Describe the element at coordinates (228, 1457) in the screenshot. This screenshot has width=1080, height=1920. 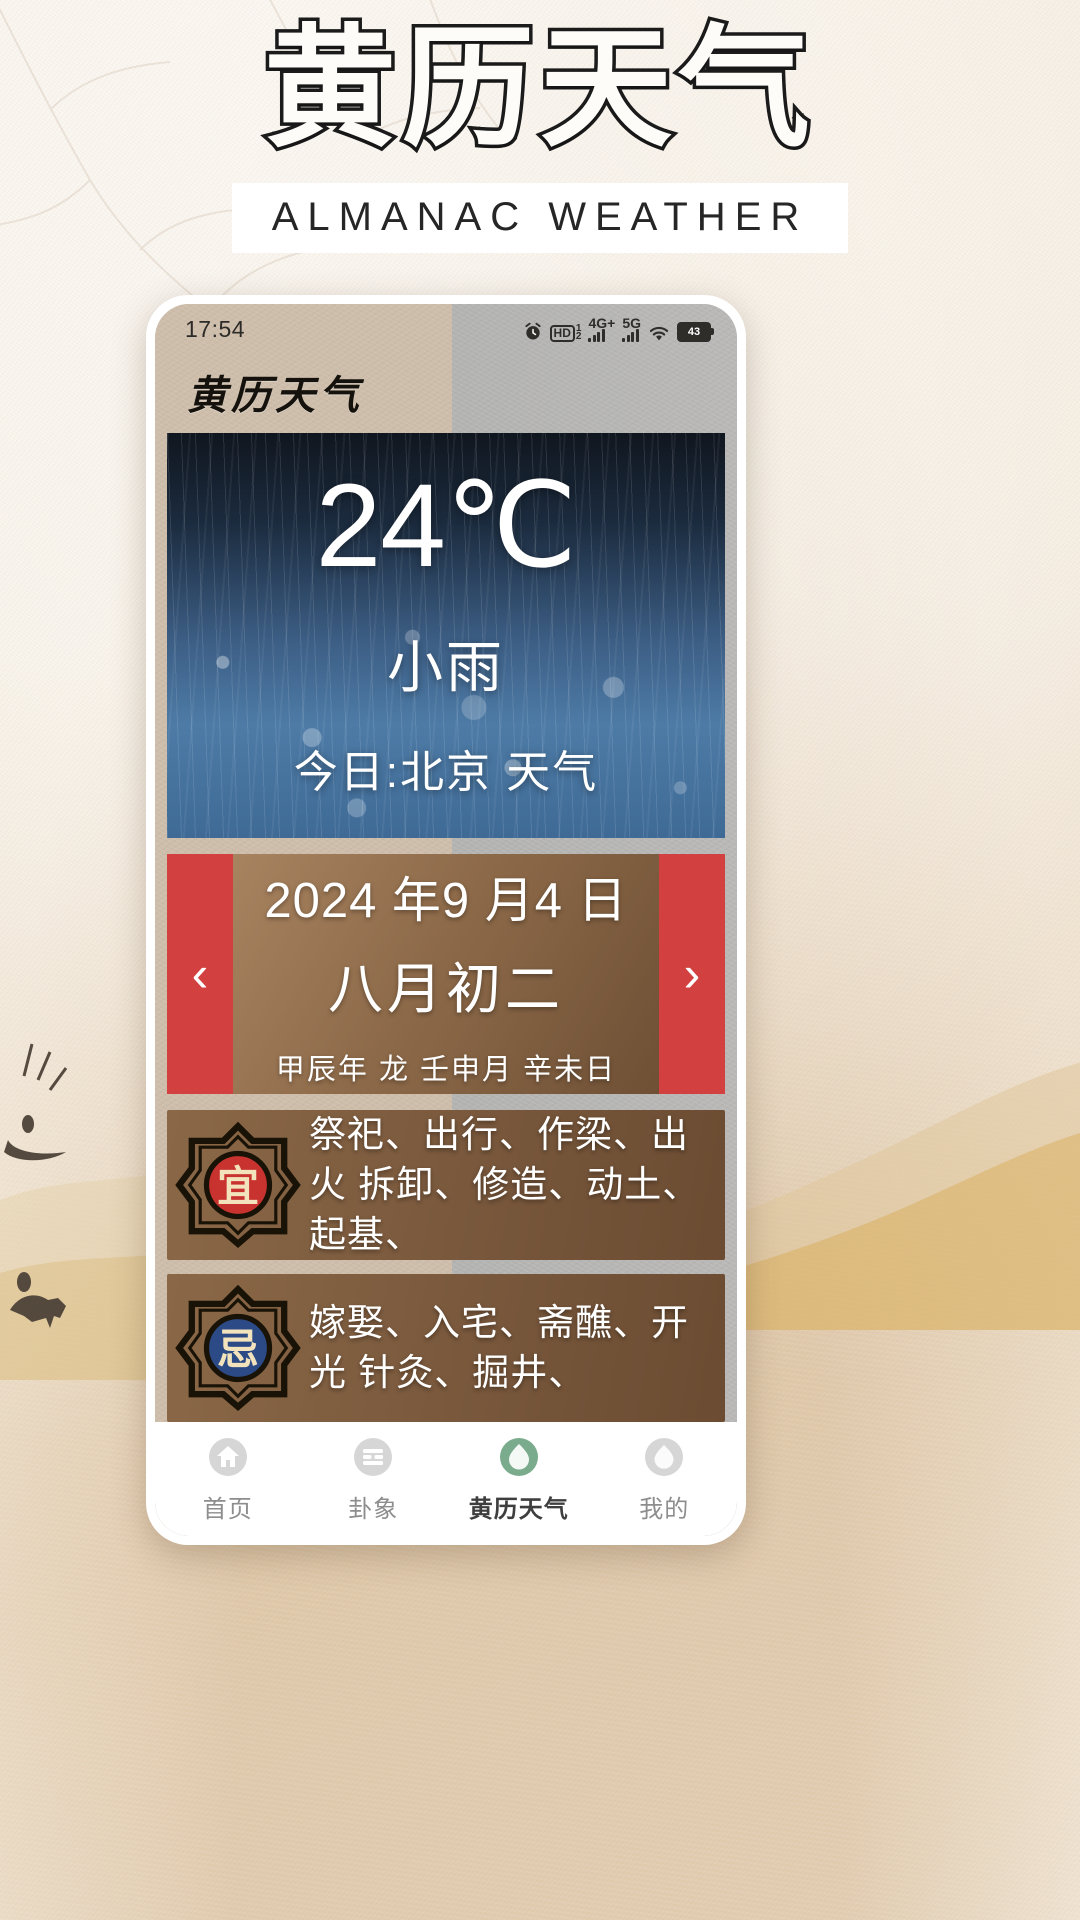
I see `home-icon` at that location.